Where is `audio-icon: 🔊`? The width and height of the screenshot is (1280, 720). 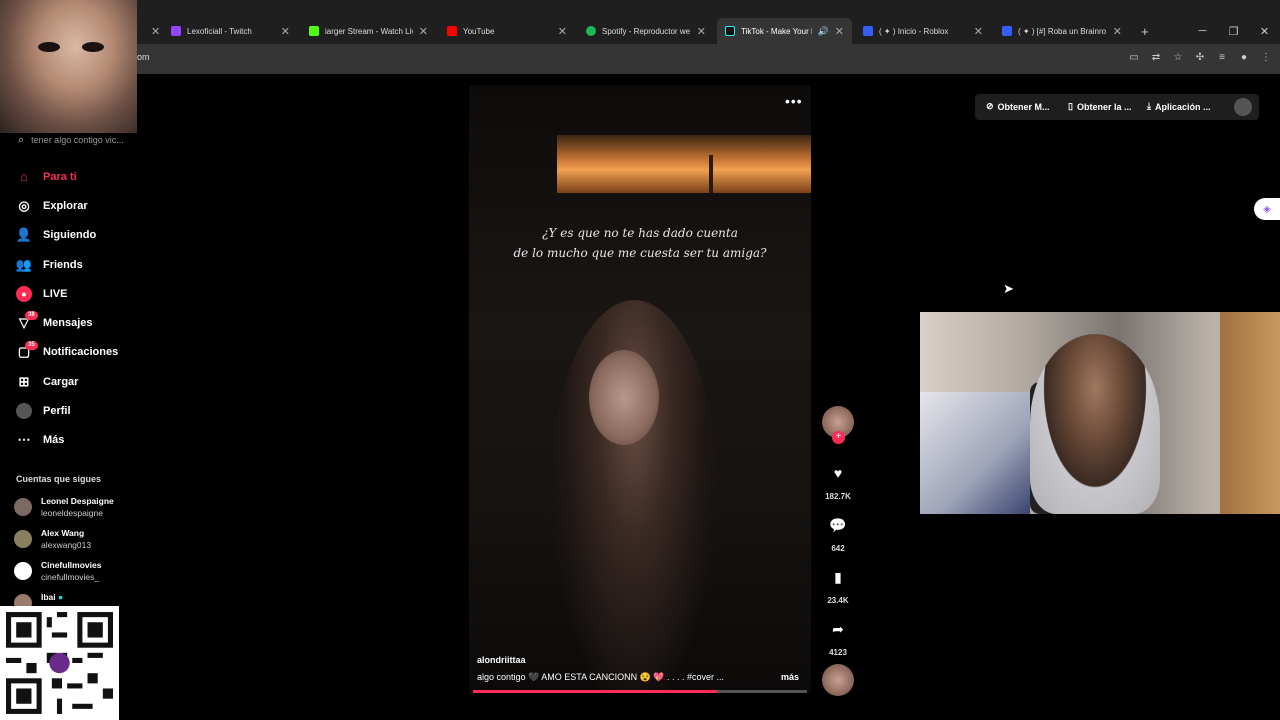 audio-icon: 🔊 is located at coordinates (823, 31).